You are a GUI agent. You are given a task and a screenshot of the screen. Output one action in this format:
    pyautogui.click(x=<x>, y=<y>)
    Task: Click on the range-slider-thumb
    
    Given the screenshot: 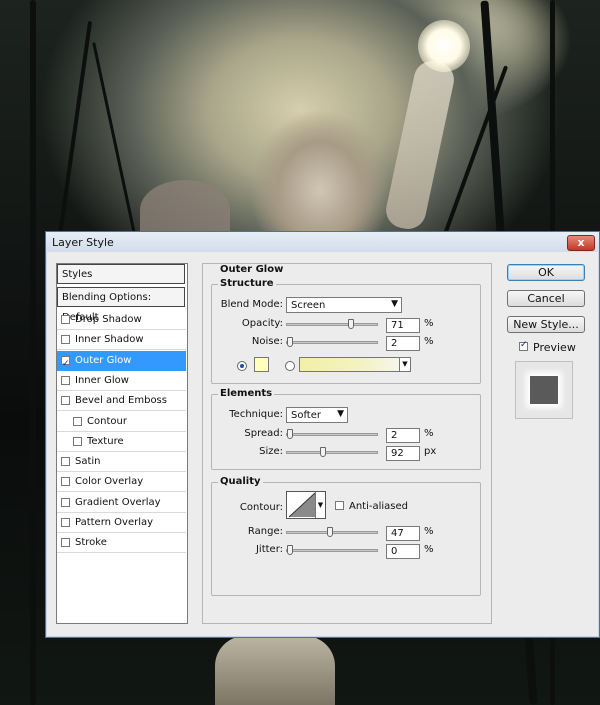 What is the action you would take?
    pyautogui.click(x=330, y=532)
    